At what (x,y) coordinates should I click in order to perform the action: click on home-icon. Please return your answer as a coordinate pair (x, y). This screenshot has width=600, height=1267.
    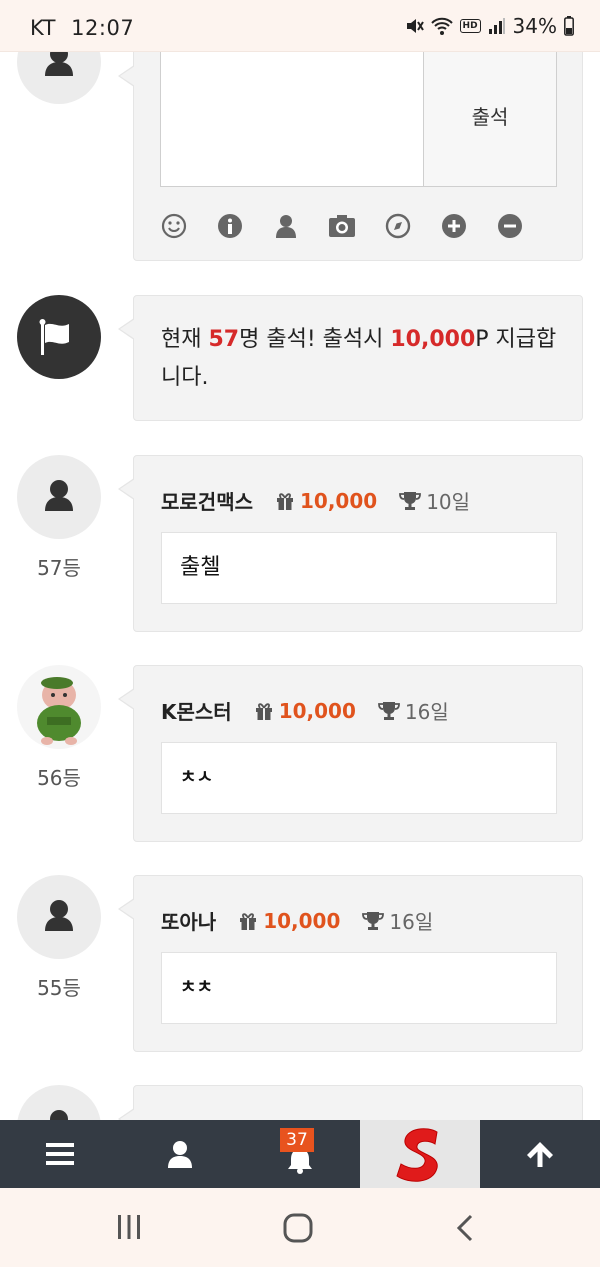
    Looking at the image, I should click on (298, 1228).